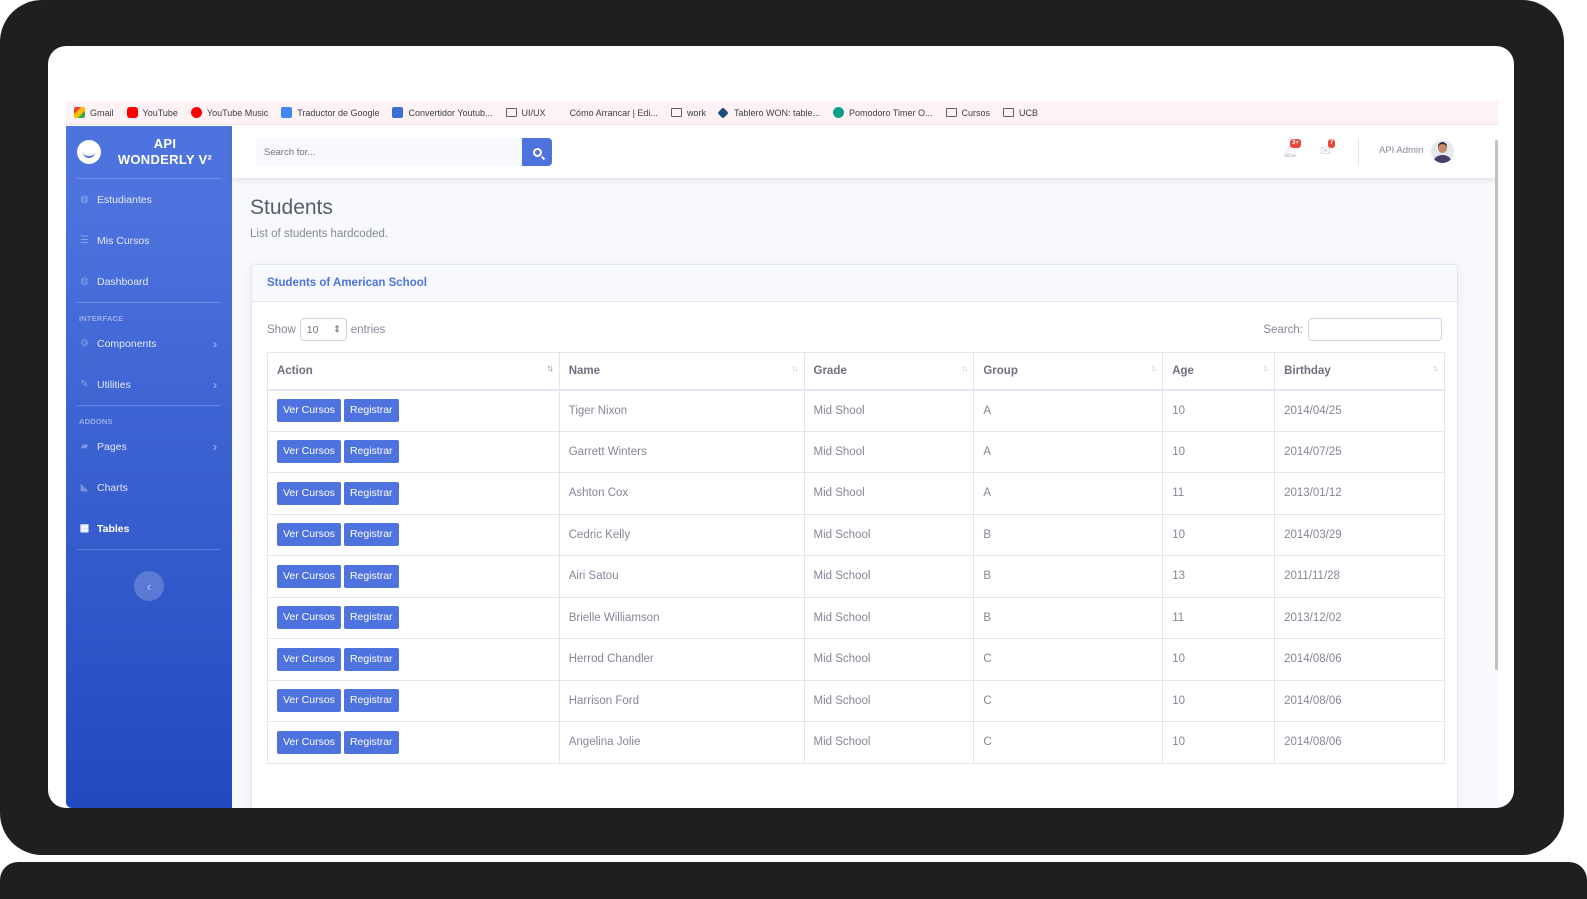 This screenshot has height=899, width=1587. What do you see at coordinates (152, 112) in the screenshot?
I see `bookmark-item: YouTube` at bounding box center [152, 112].